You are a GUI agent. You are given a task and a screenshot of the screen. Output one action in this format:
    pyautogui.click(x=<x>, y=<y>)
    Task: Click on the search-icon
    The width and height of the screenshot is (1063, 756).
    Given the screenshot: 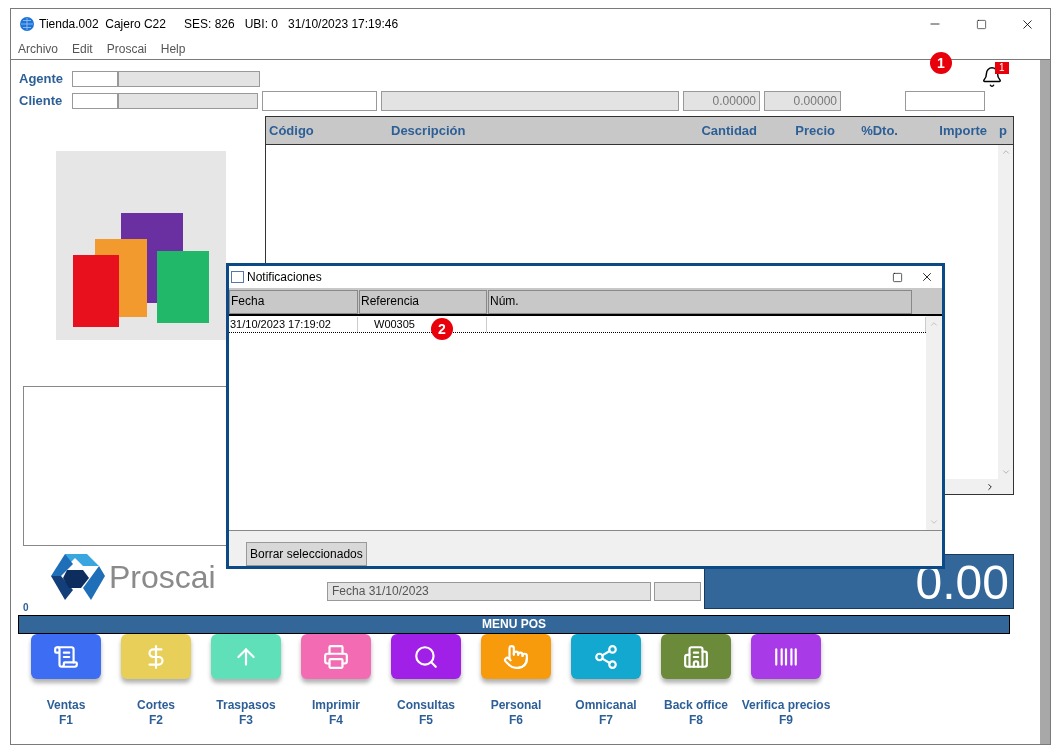 What is the action you would take?
    pyautogui.click(x=426, y=656)
    